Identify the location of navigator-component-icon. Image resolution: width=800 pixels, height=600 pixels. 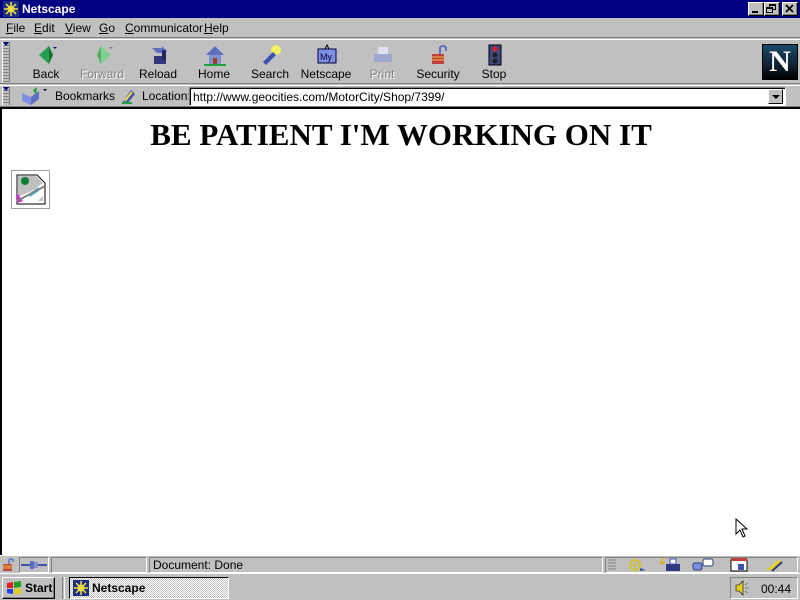
(636, 565).